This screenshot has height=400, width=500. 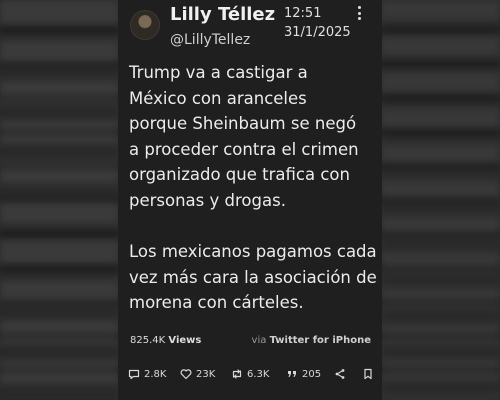 I want to click on retweet-count: 6.3K, so click(x=258, y=374).